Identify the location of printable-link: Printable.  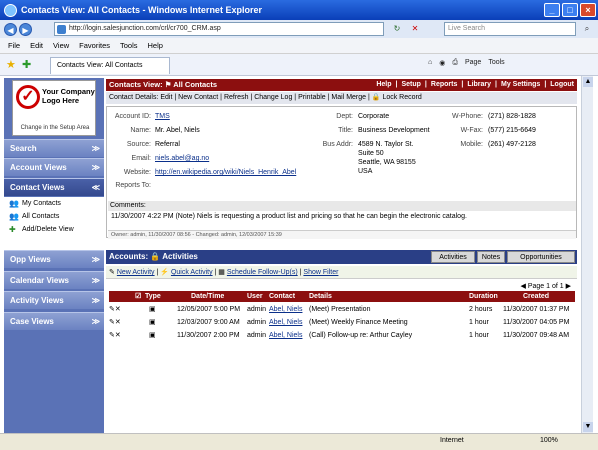
(312, 97).